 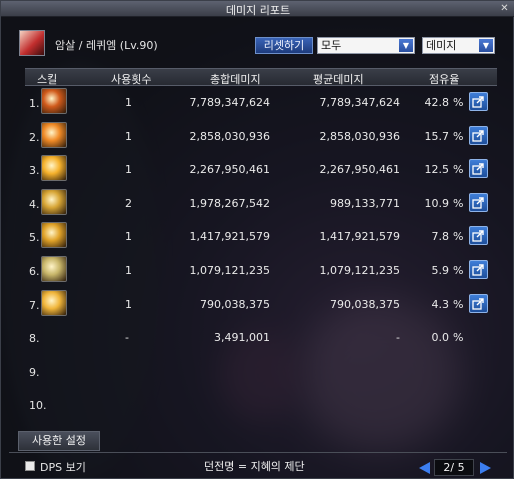 What do you see at coordinates (440, 270) in the screenshot?
I see `damage-share: 5.9` at bounding box center [440, 270].